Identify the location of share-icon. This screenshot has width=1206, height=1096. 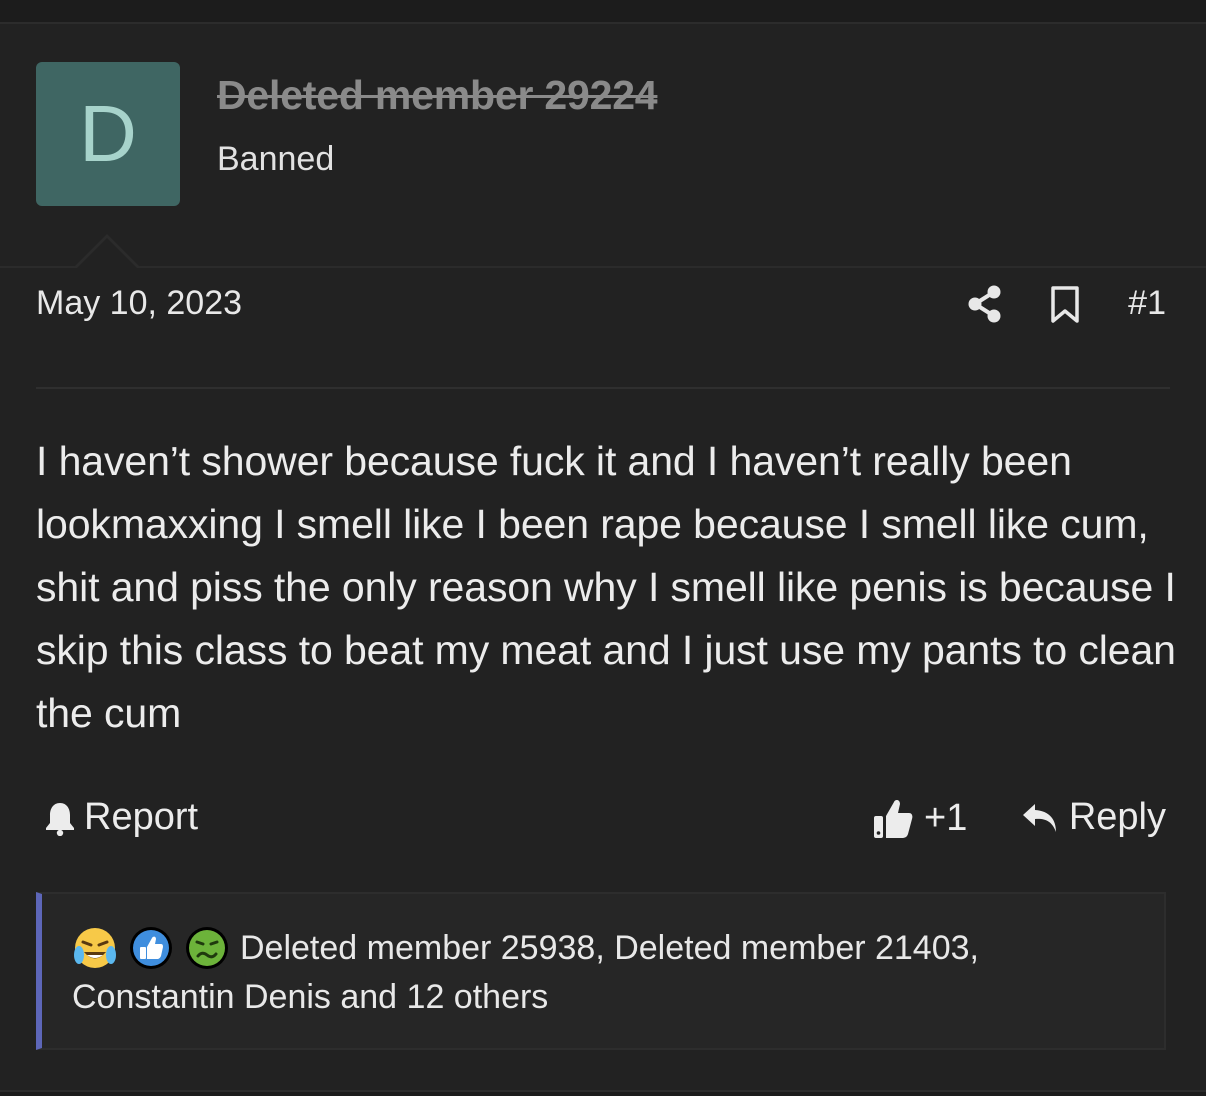
(985, 304).